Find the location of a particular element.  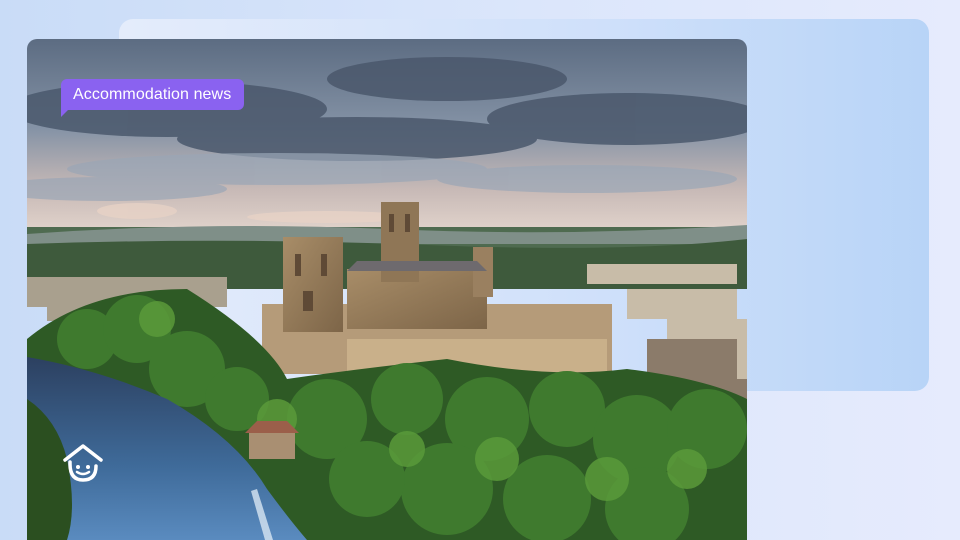

category-tag: Accommodation news is located at coordinates (153, 94).